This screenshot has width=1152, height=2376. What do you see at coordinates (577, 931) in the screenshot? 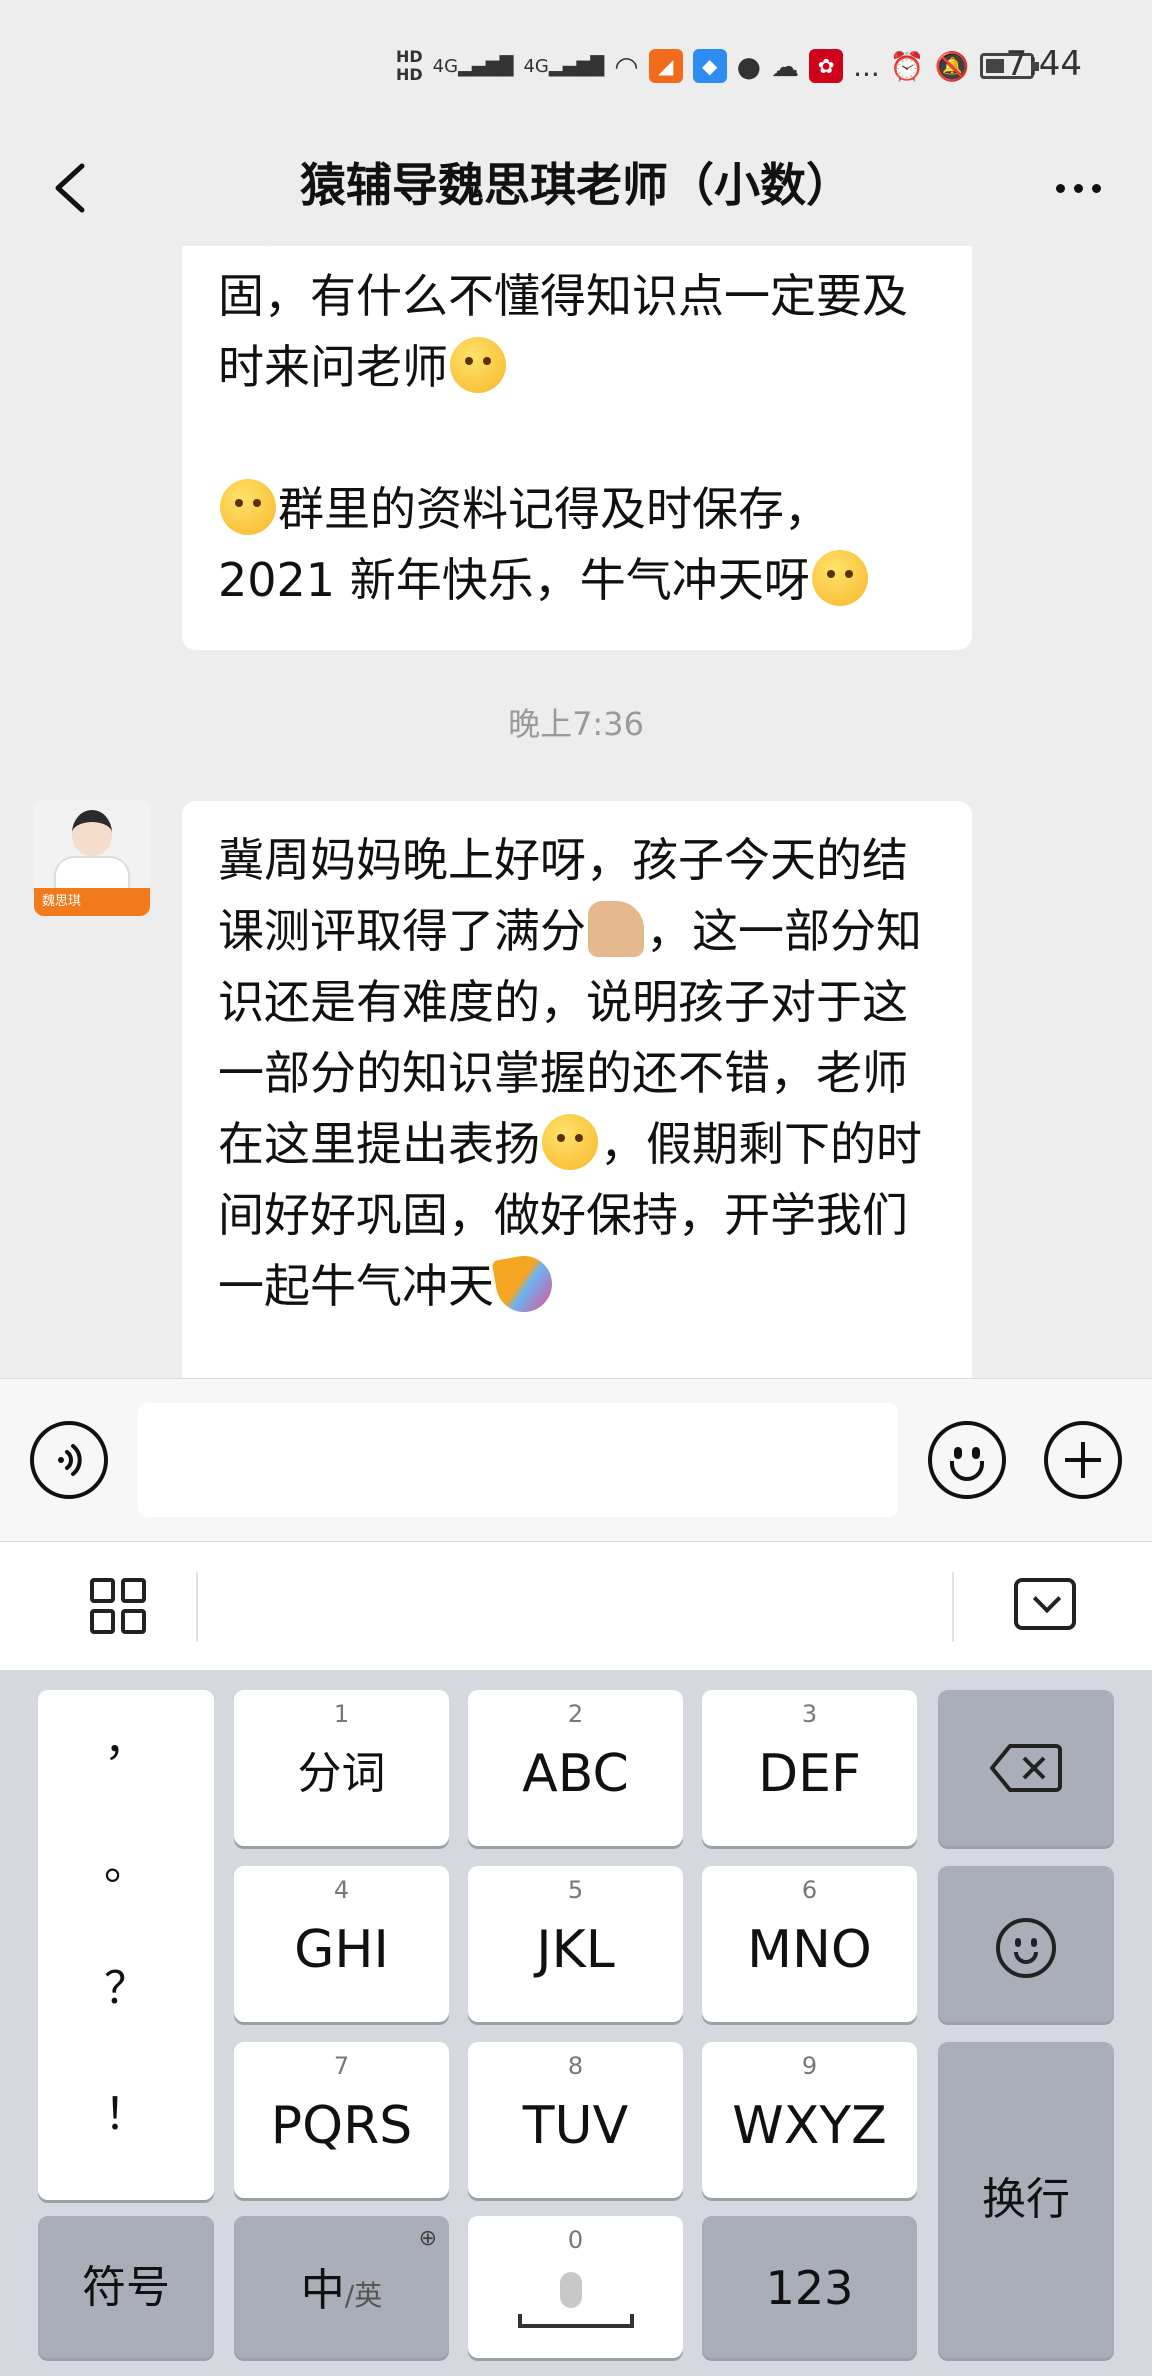
I see `message-line: 课测评取得了满分 ，这一部分知` at bounding box center [577, 931].